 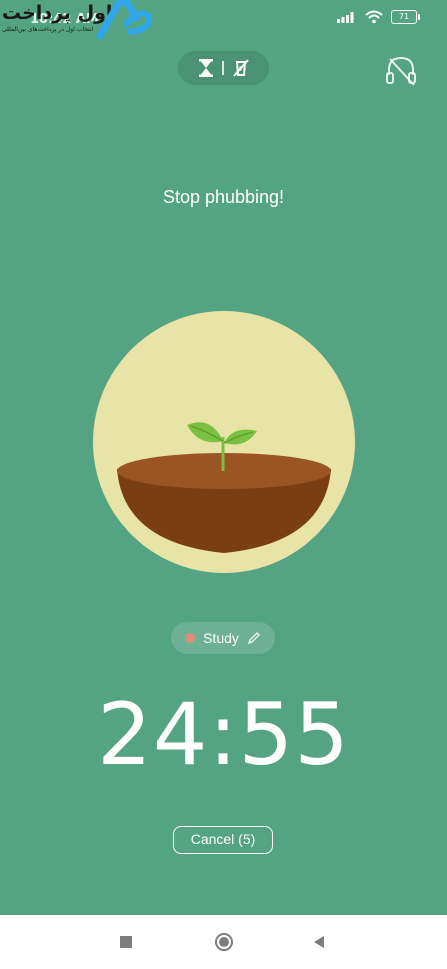 I want to click on cancel-button: Cancel (5), so click(x=223, y=840).